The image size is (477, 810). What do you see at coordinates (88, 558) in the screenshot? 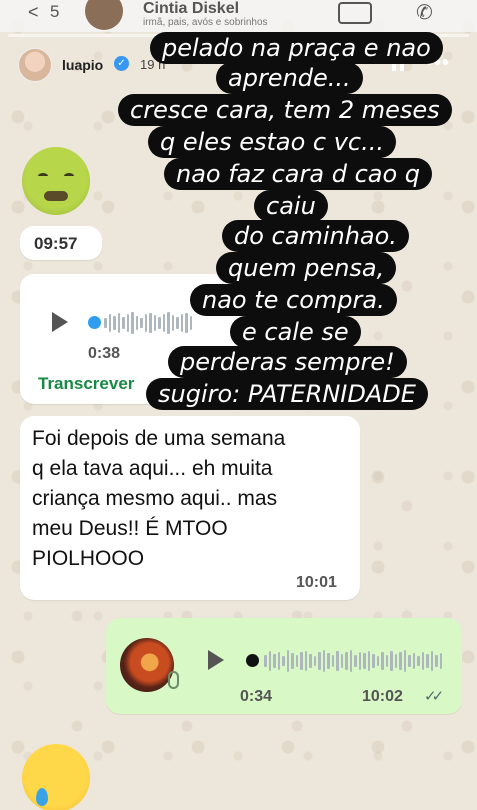
I see `message-line: PIOLHOOO` at bounding box center [88, 558].